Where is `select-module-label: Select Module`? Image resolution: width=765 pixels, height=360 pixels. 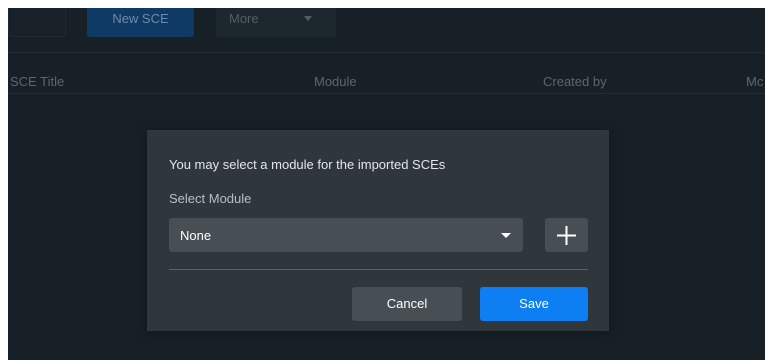 select-module-label: Select Module is located at coordinates (210, 198).